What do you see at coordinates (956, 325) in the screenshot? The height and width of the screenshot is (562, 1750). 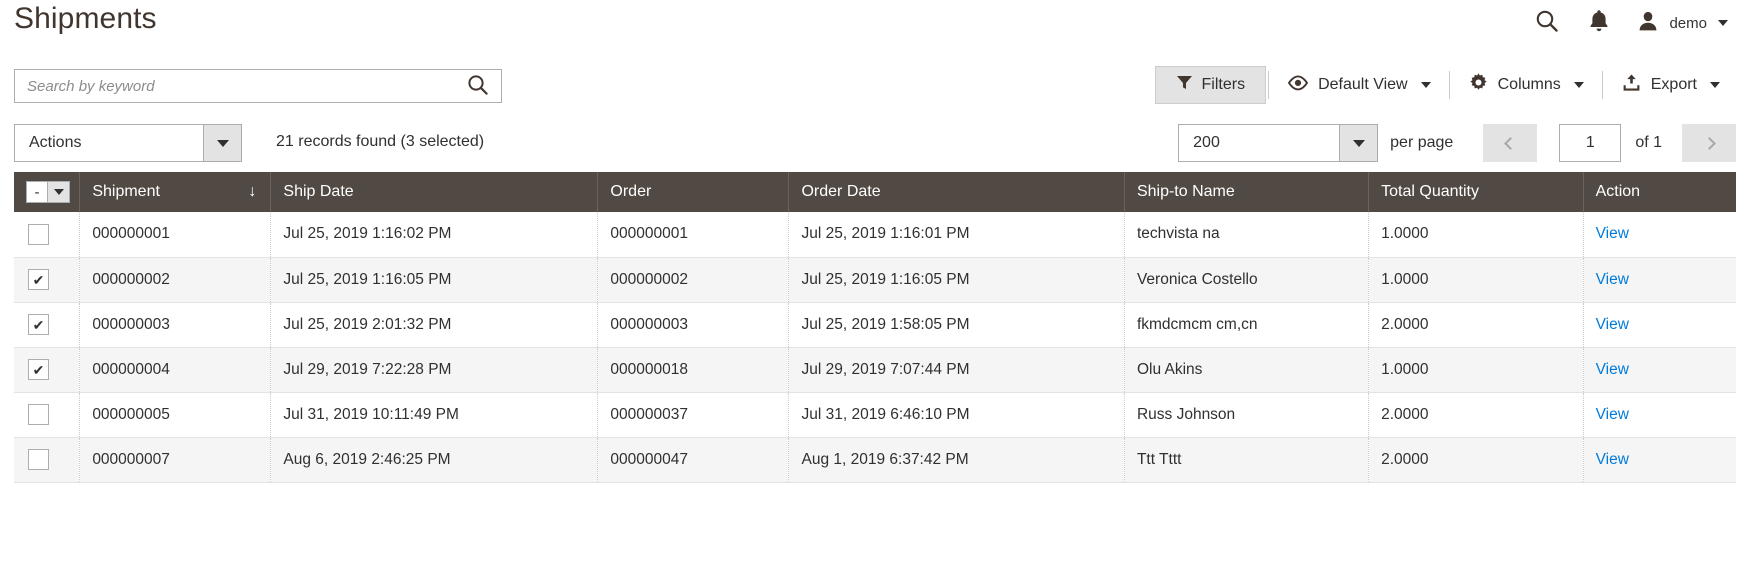 I see `cell-order-date: Jul 25, 2019 1:58:05 PM` at bounding box center [956, 325].